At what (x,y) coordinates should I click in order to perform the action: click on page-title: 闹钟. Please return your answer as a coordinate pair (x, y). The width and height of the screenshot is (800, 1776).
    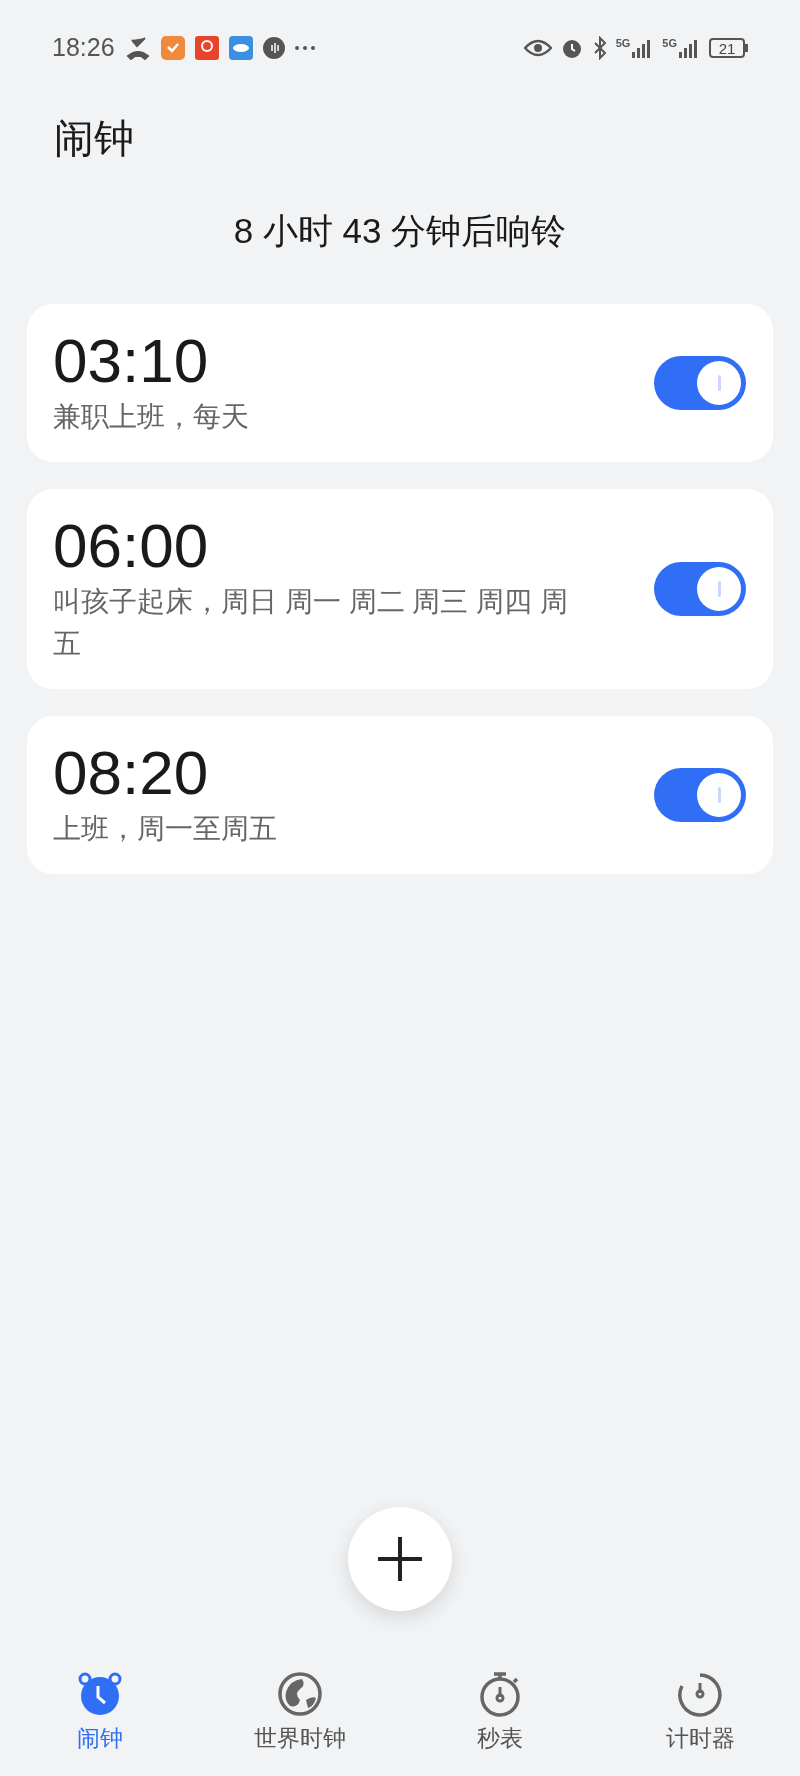
    Looking at the image, I should click on (94, 138).